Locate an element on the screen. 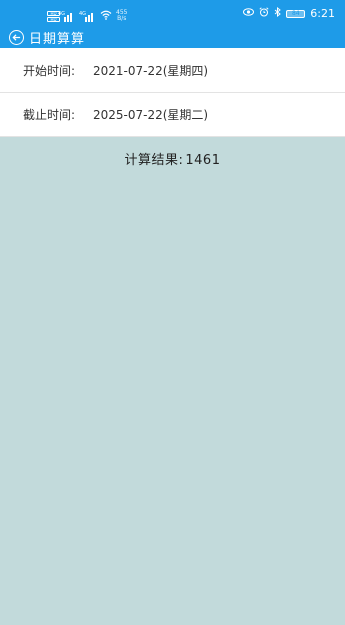 This screenshot has width=345, height=625. result-value: 1461 is located at coordinates (203, 160).